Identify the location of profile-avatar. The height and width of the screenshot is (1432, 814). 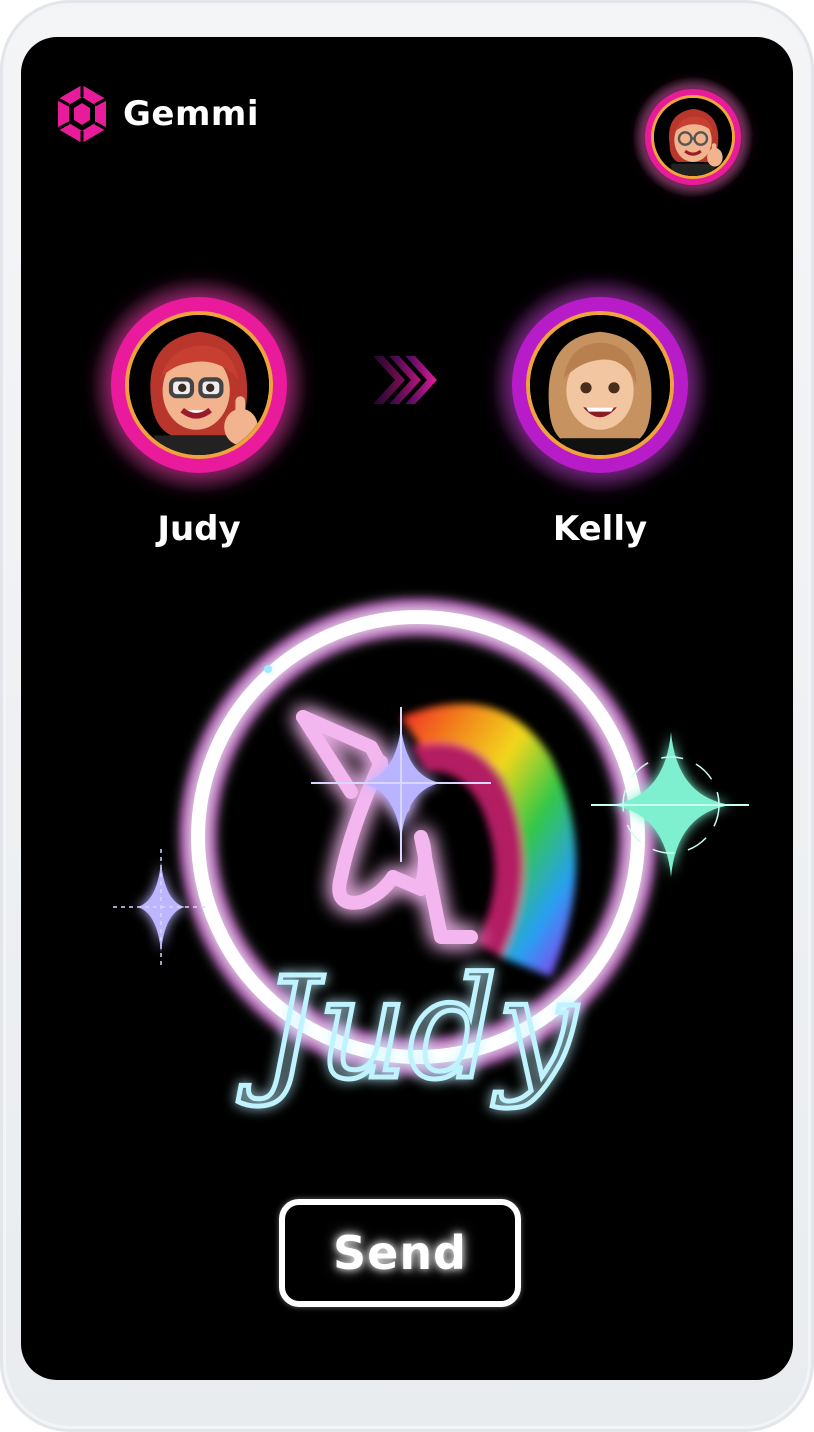
(693, 137).